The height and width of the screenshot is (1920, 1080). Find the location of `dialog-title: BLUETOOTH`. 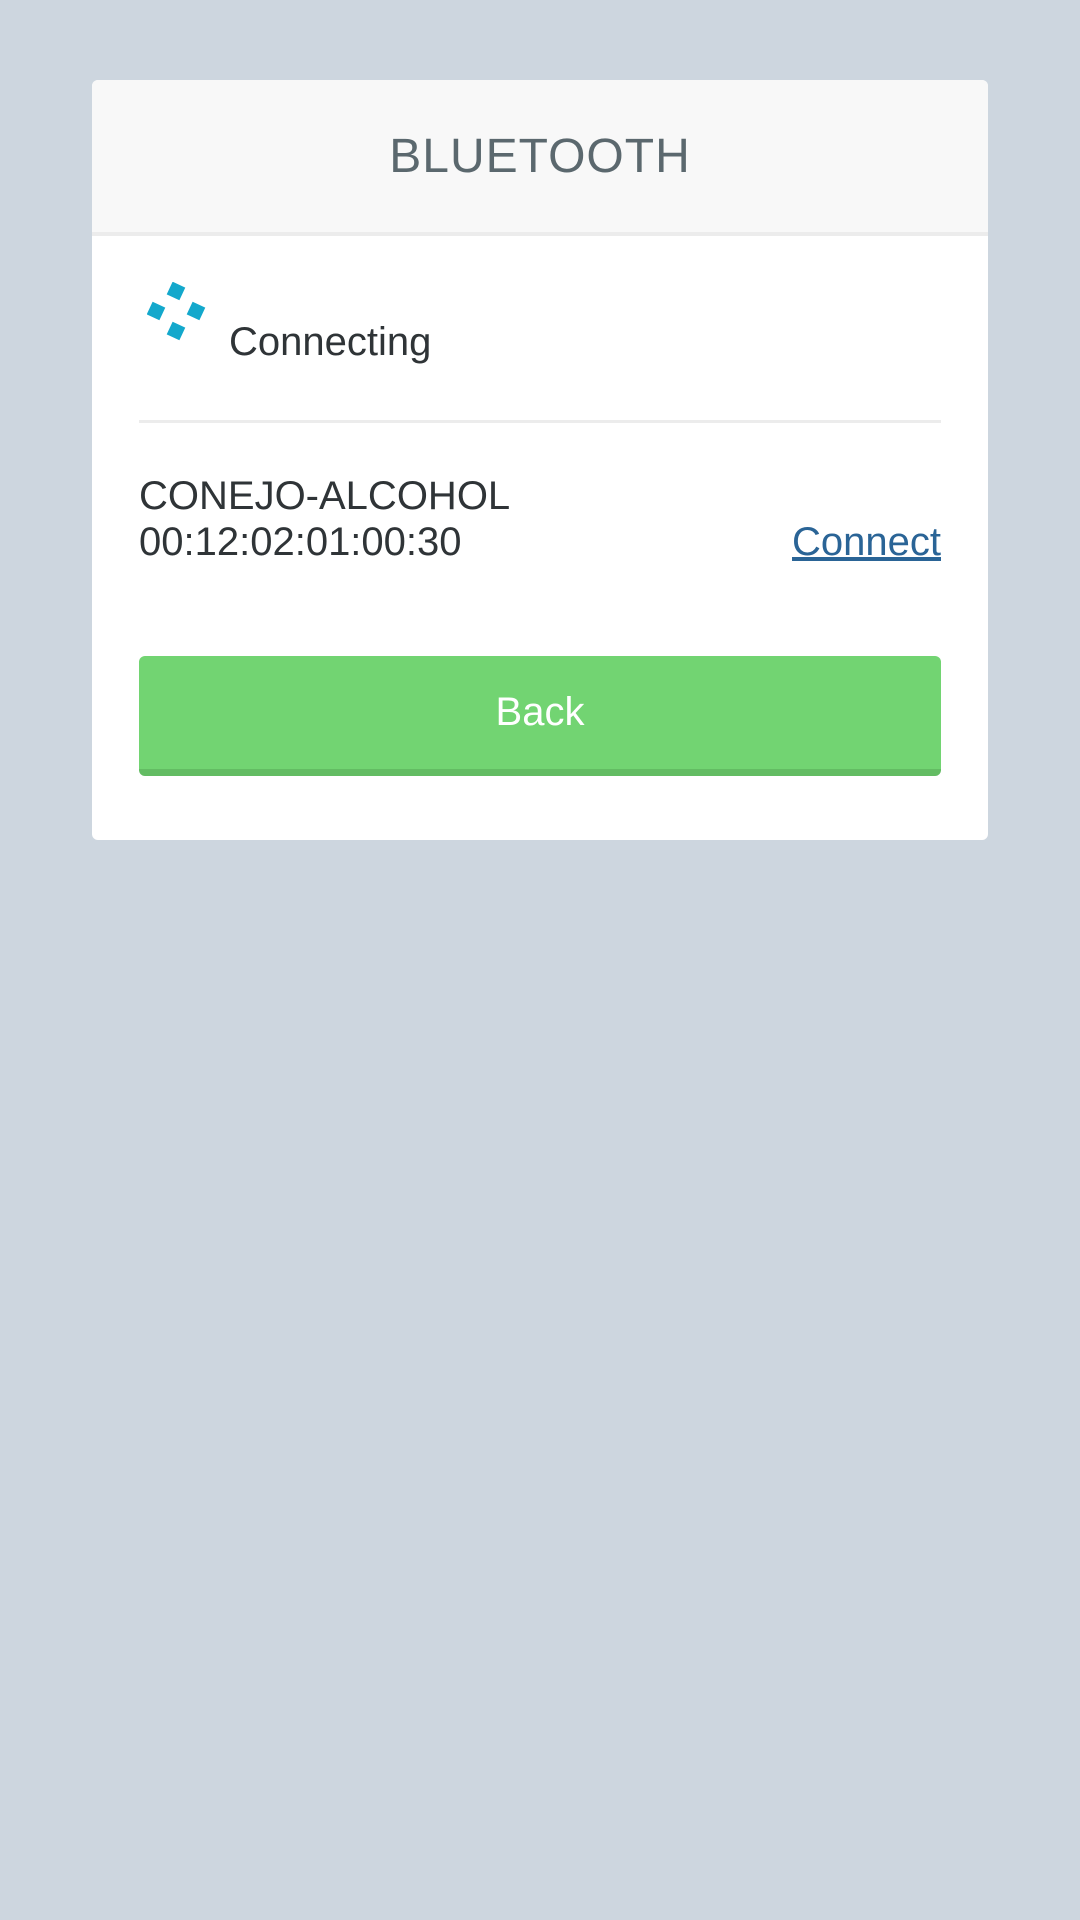

dialog-title: BLUETOOTH is located at coordinates (540, 156).